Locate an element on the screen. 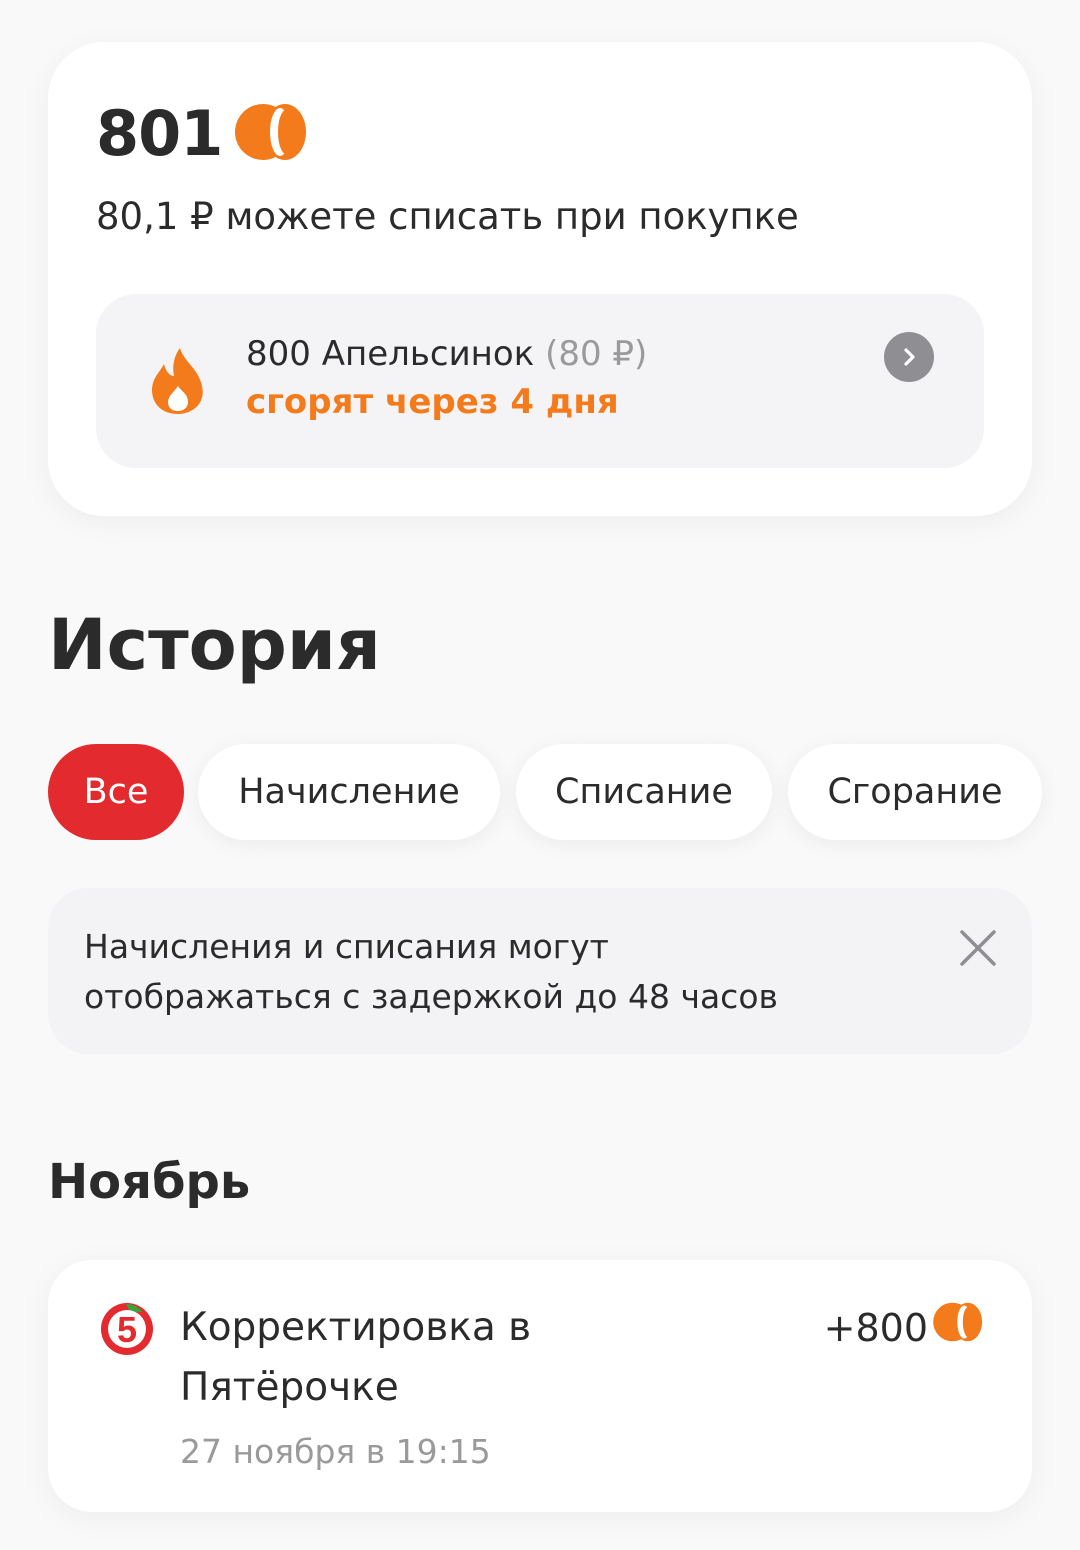 The width and height of the screenshot is (1080, 1550). fire-icon is located at coordinates (178, 381).